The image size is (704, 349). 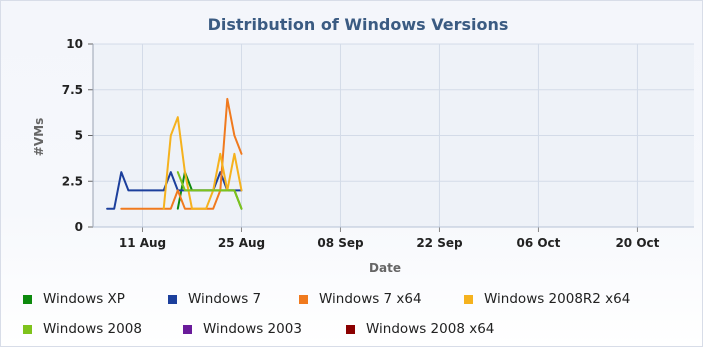 What do you see at coordinates (92, 329) in the screenshot?
I see `legend-label: Windows 2008` at bounding box center [92, 329].